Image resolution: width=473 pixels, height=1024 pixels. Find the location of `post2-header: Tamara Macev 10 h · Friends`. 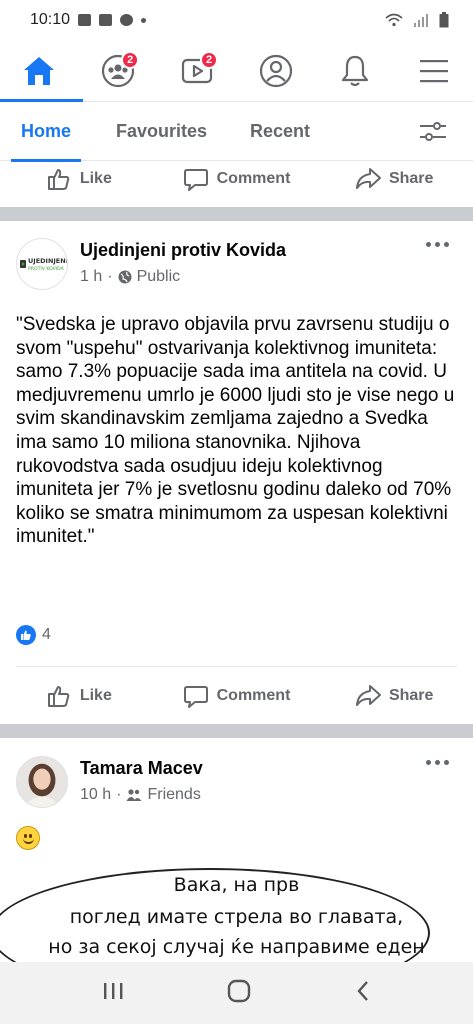

post2-header: Tamara Macev 10 h · Friends is located at coordinates (236, 781).